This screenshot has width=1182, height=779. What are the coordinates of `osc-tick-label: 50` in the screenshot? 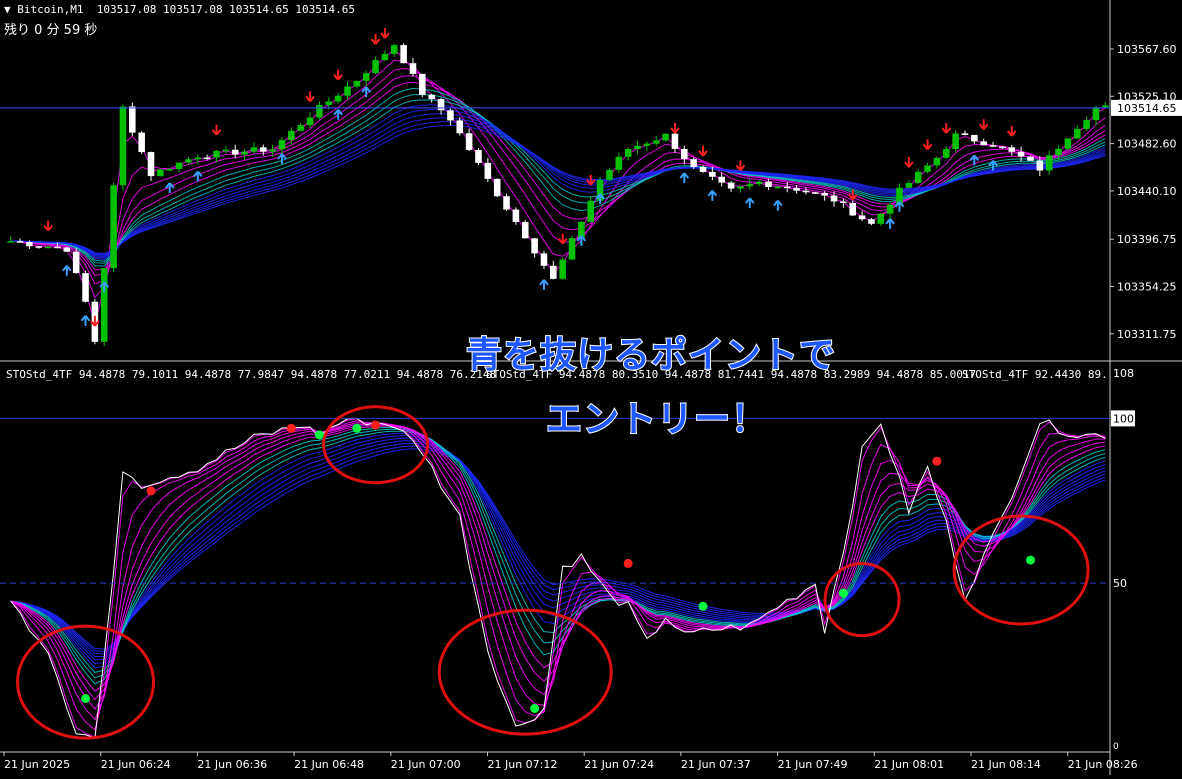 It's located at (1120, 583).